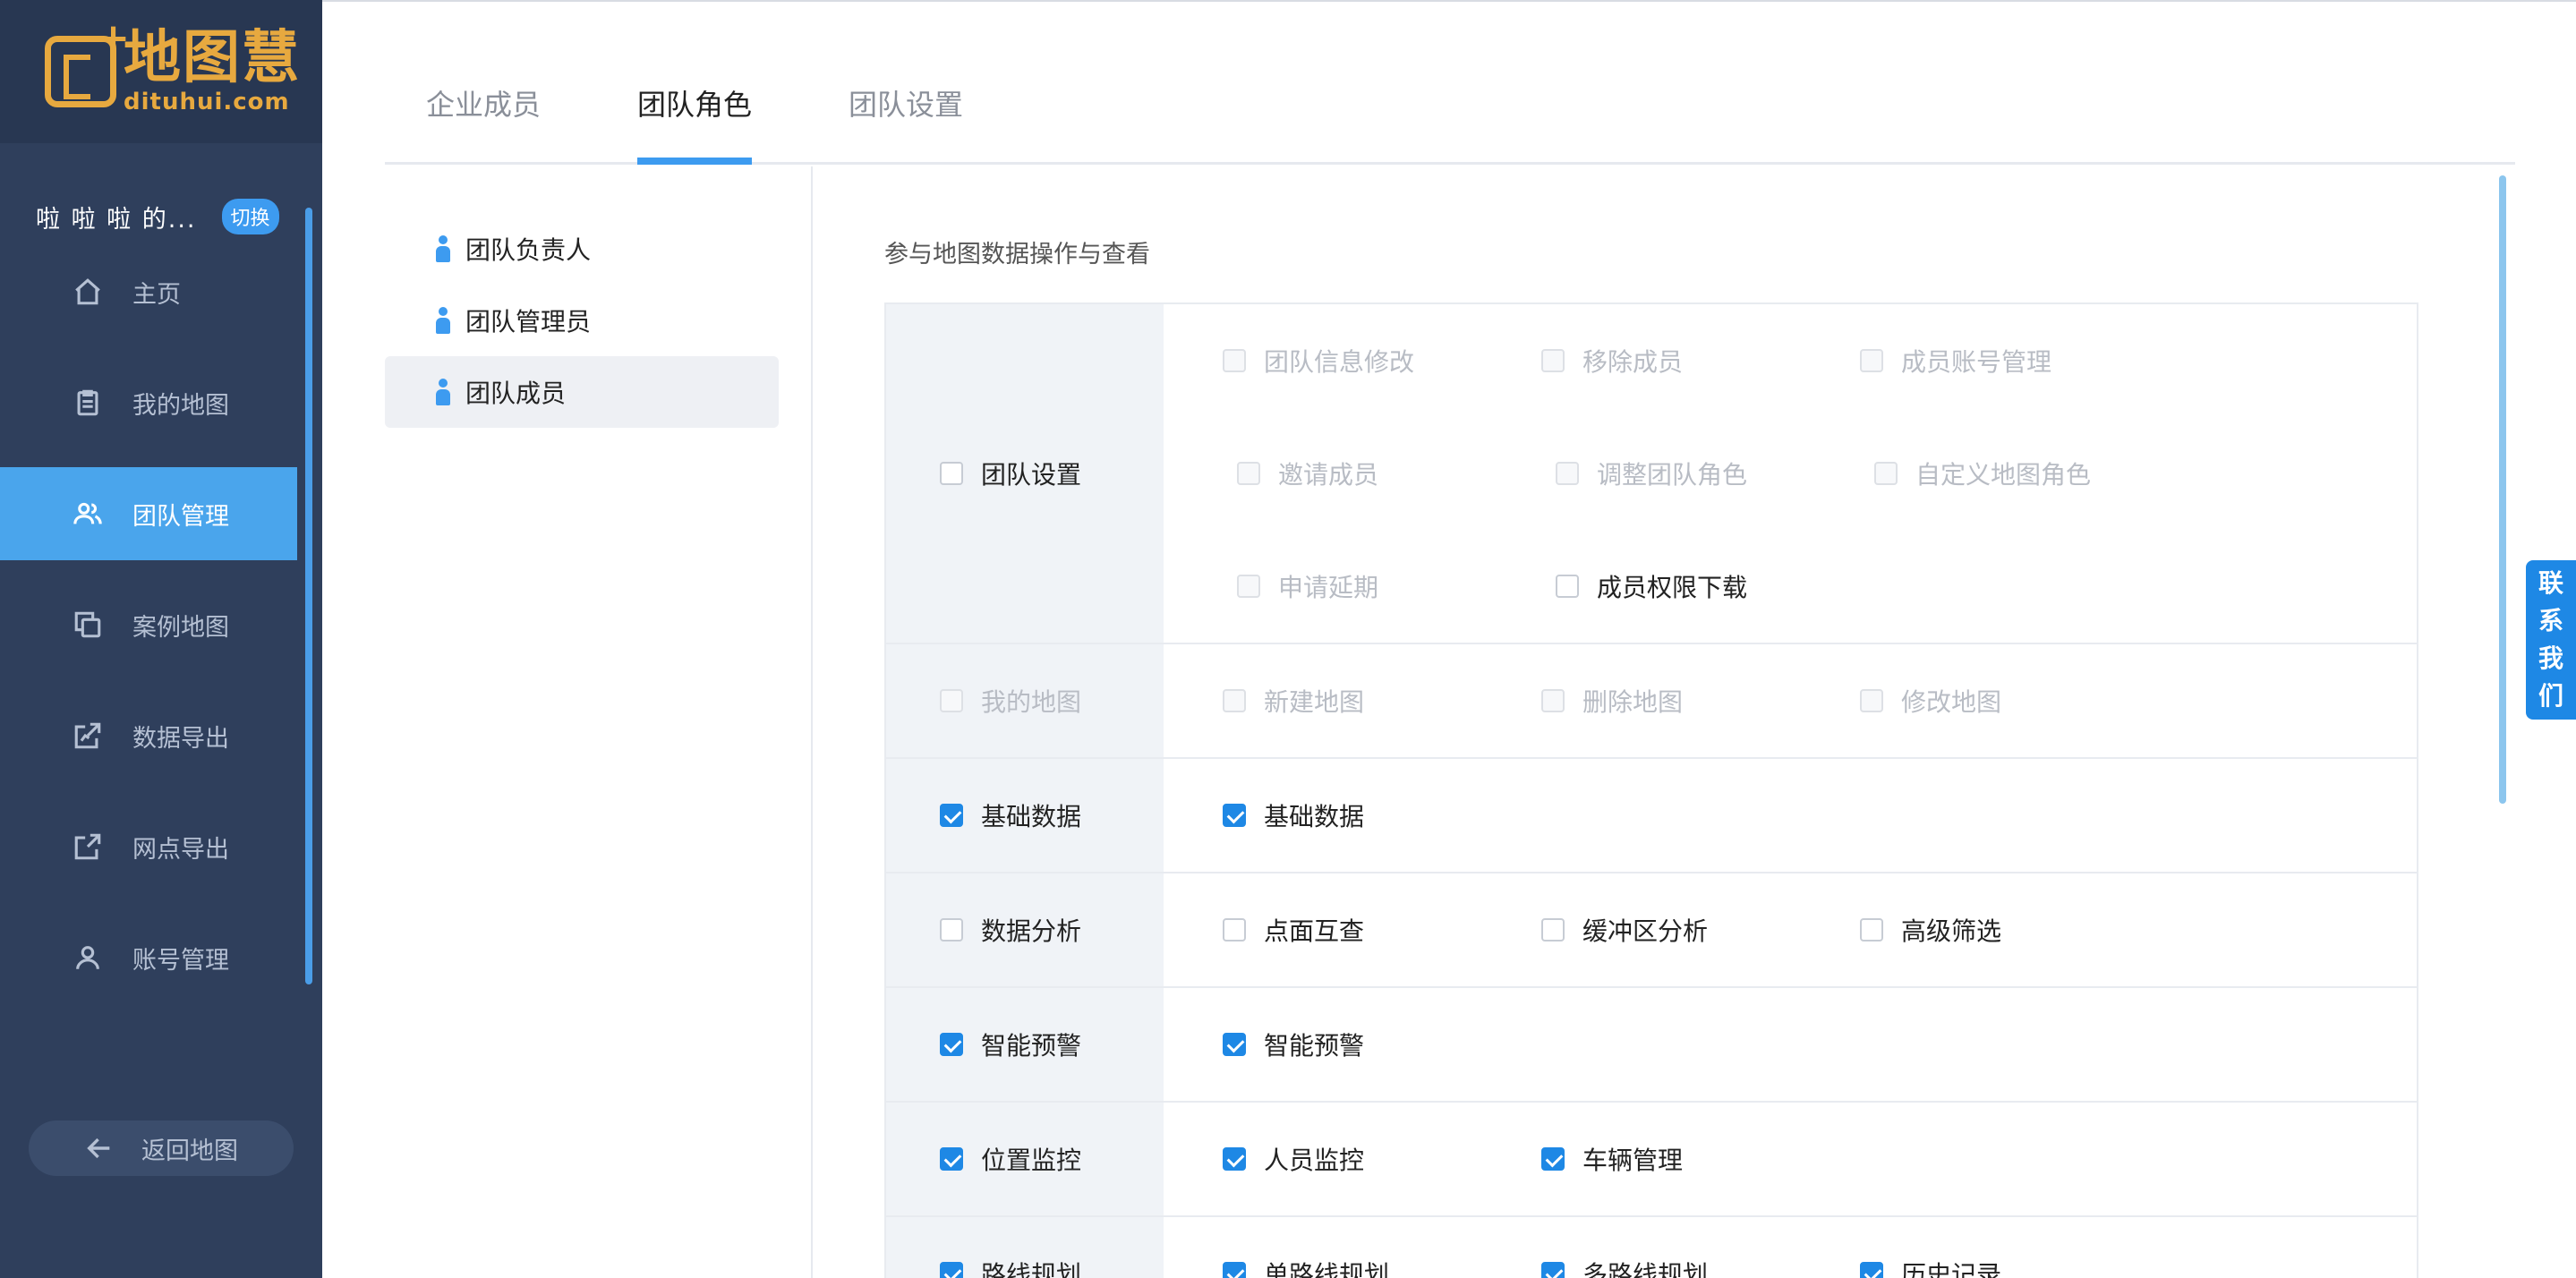 The width and height of the screenshot is (2576, 1278). I want to click on person-icon, so click(443, 392).